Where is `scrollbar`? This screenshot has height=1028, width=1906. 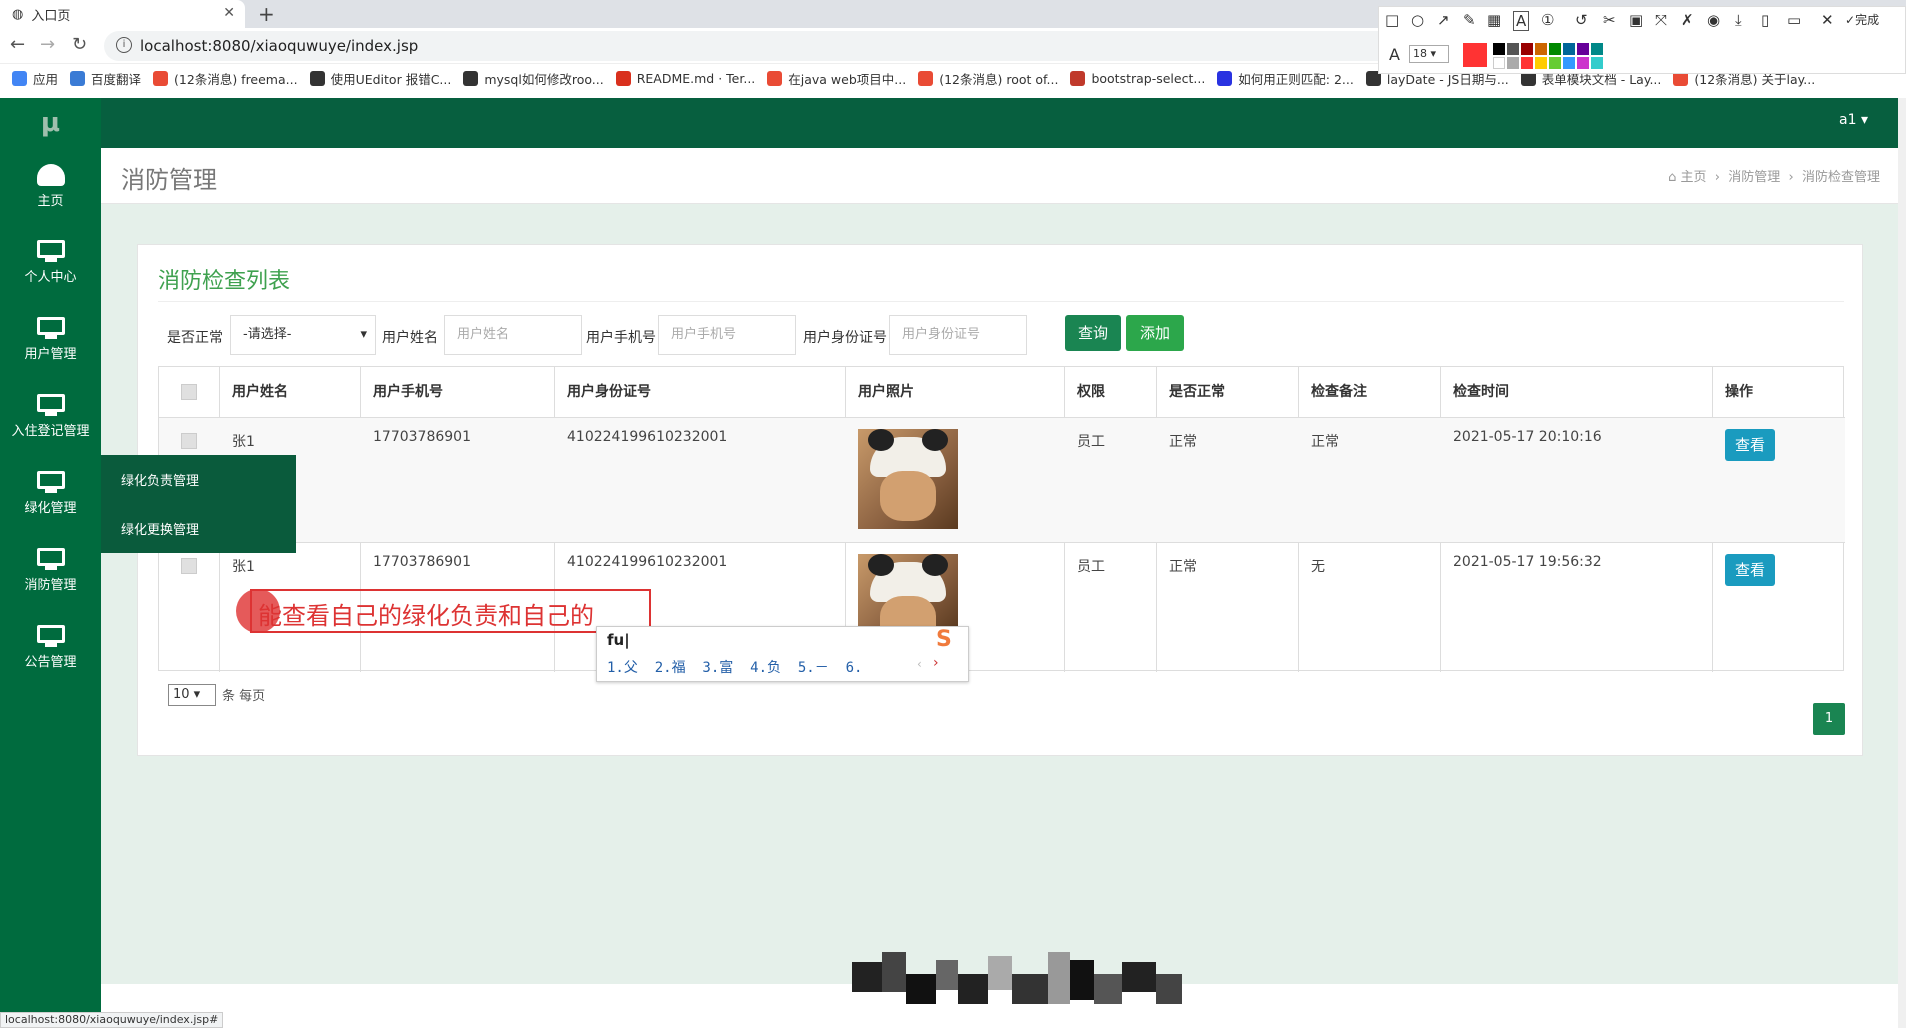 scrollbar is located at coordinates (1902, 563).